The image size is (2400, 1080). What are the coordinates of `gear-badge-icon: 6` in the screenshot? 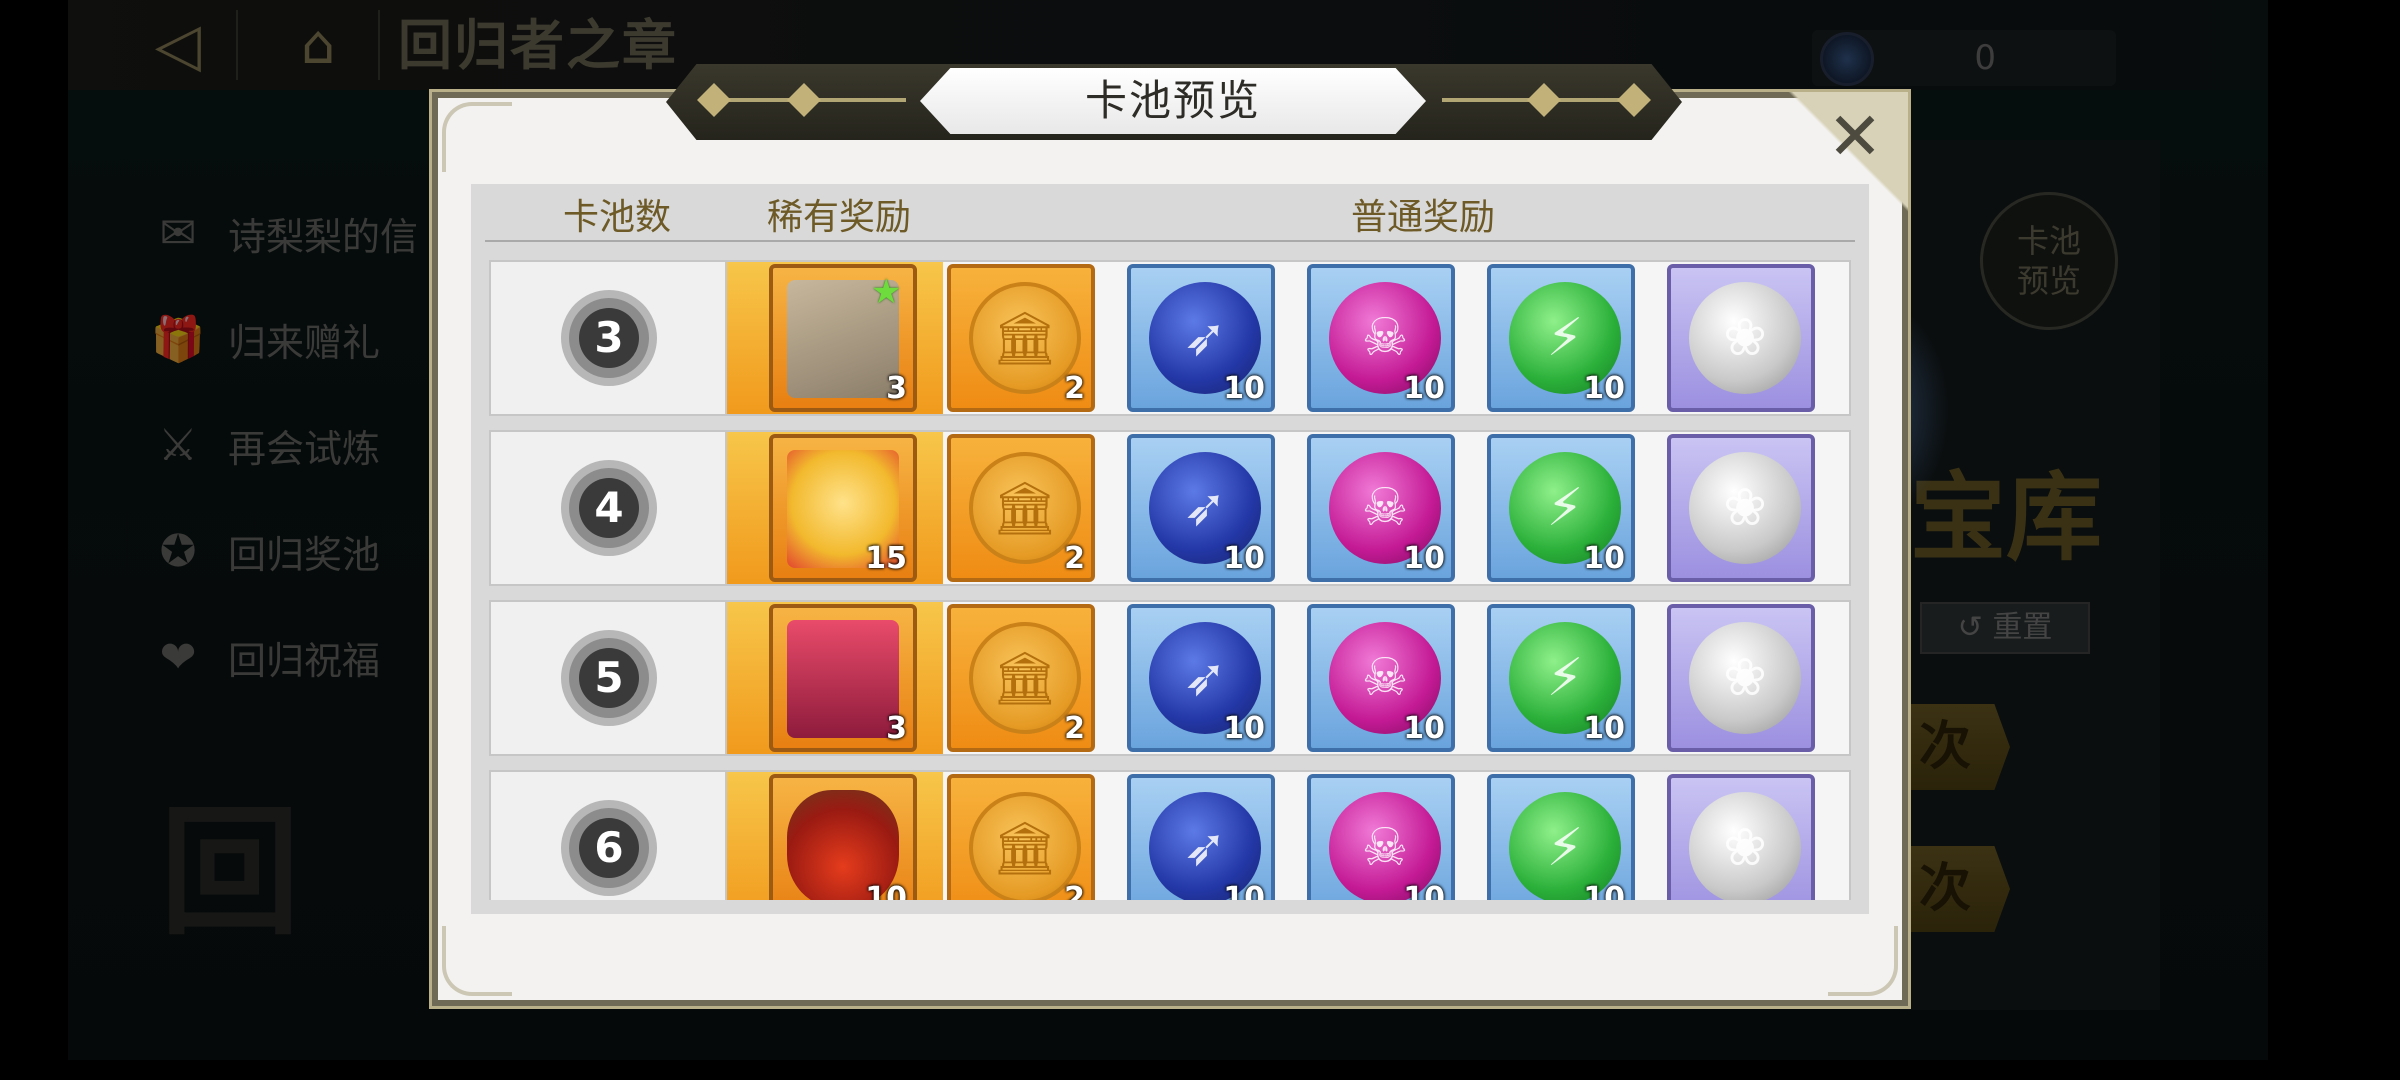 It's located at (609, 848).